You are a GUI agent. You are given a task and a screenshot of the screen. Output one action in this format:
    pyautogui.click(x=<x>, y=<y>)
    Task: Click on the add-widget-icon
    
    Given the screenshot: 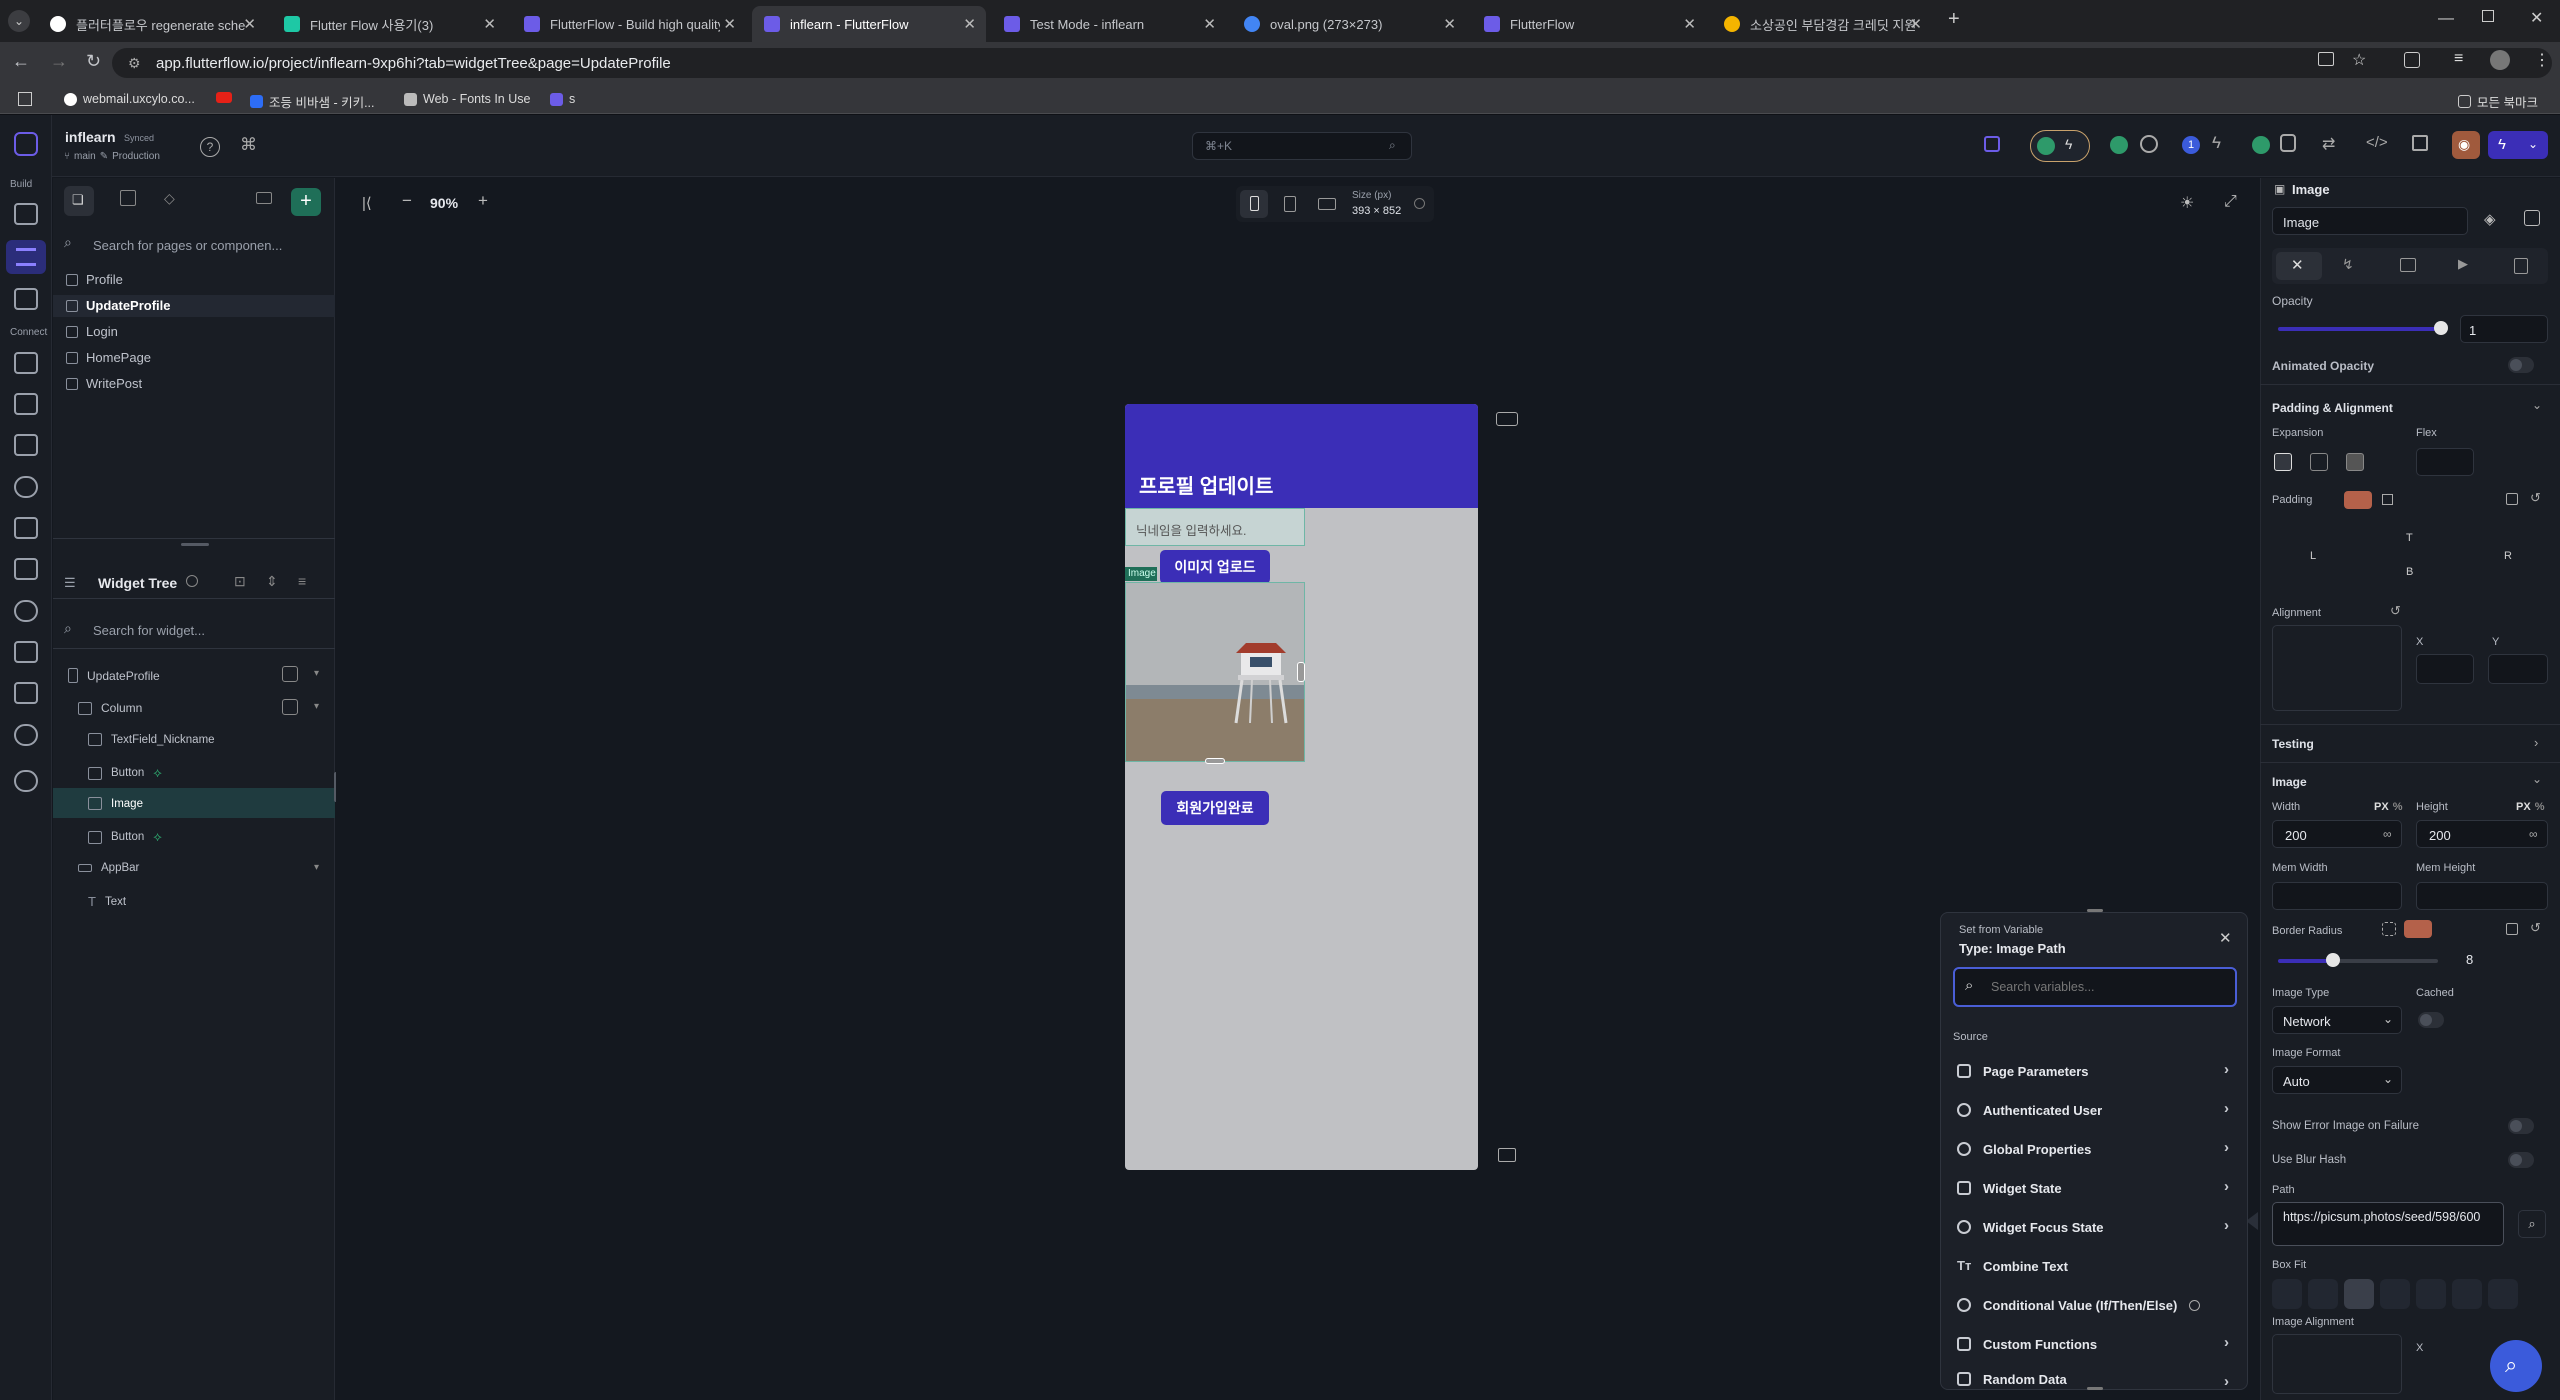 What is the action you would take?
    pyautogui.click(x=2532, y=218)
    